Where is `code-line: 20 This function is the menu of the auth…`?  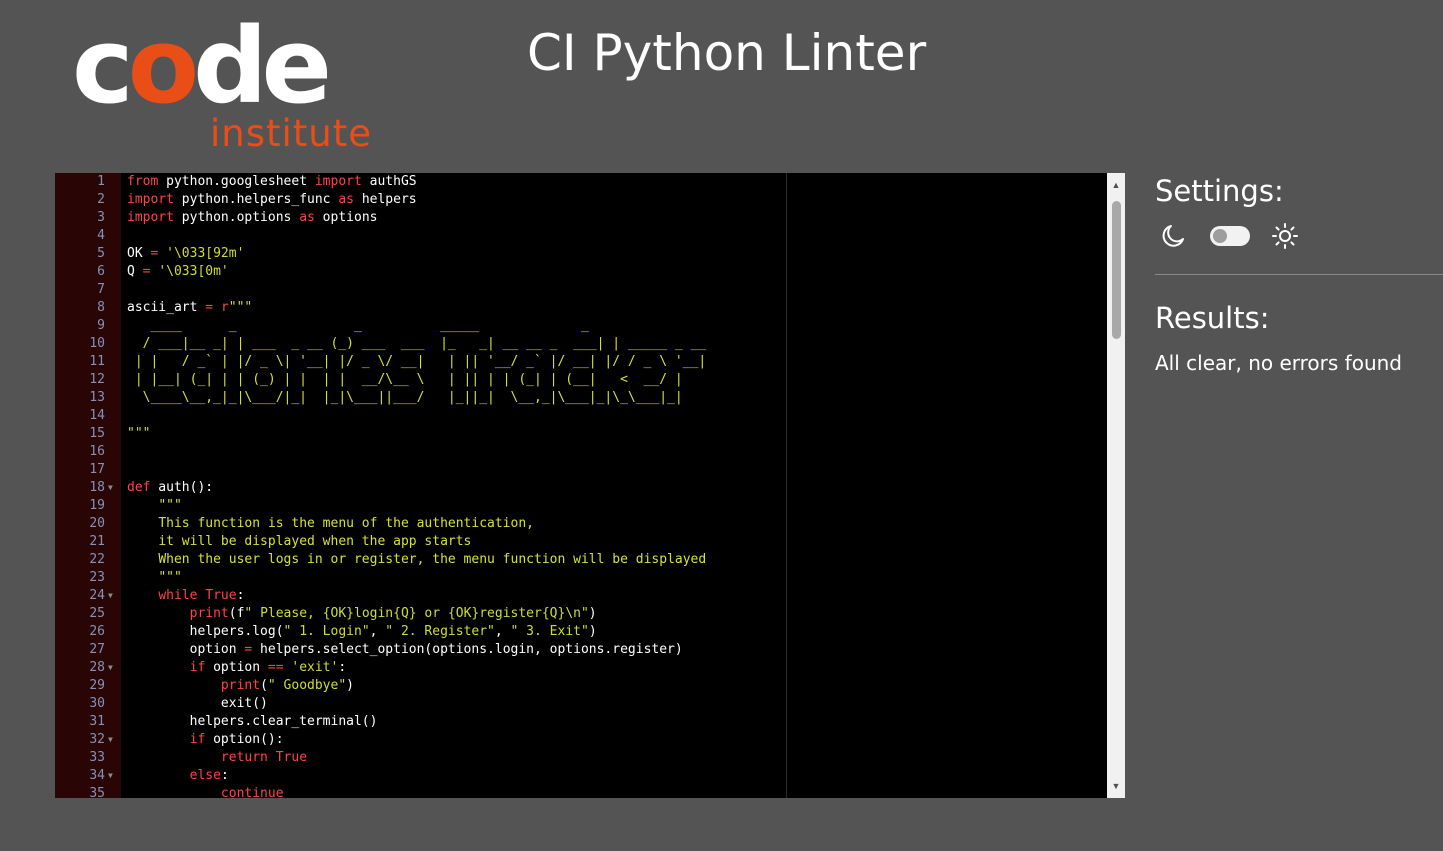
code-line: 20 This function is the menu of the auth… is located at coordinates (581, 524).